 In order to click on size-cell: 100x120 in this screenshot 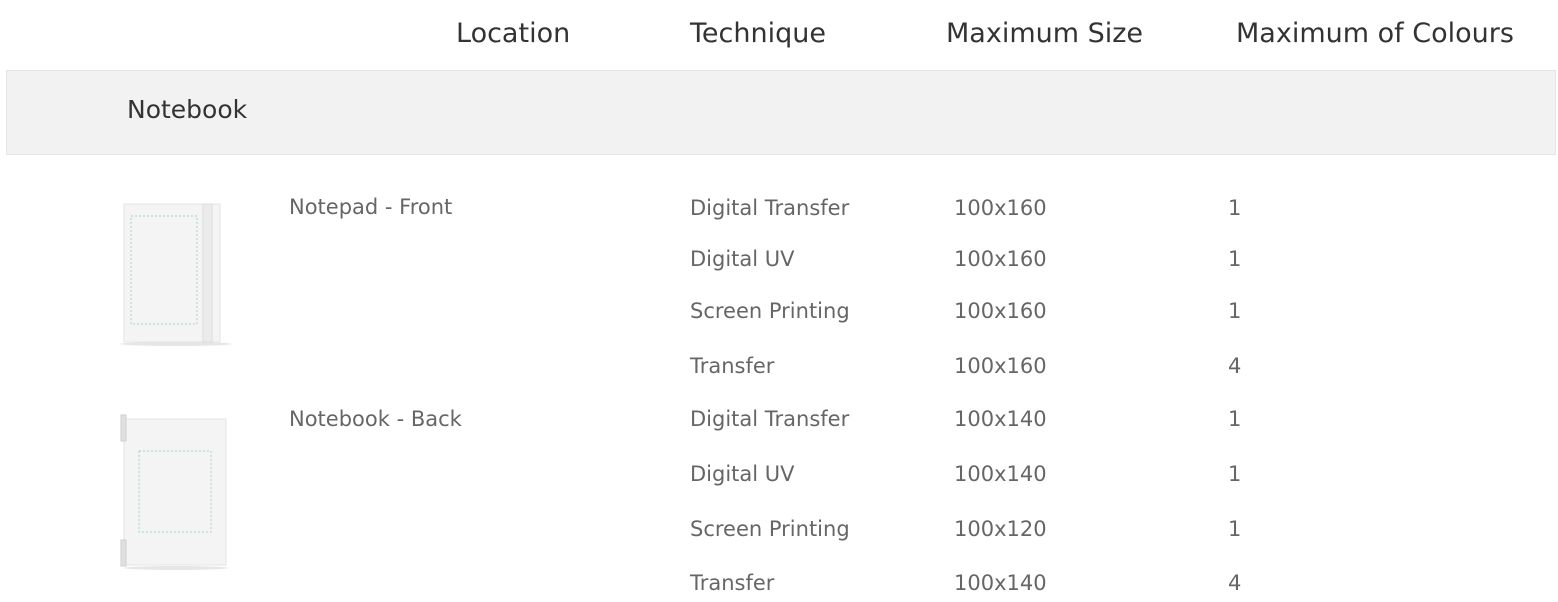, I will do `click(1000, 529)`.